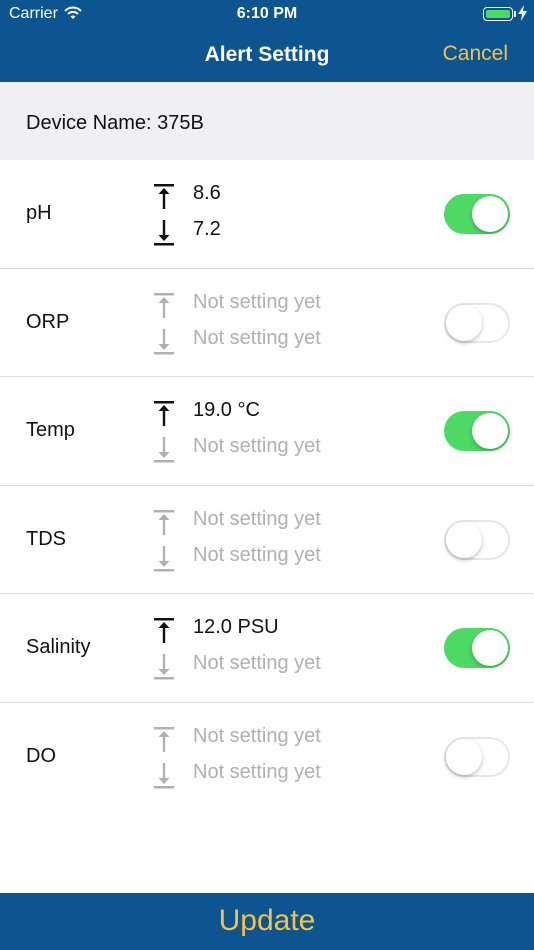 The height and width of the screenshot is (950, 534). I want to click on sensor-row-ph: pH 8.6 7.2, so click(267, 214).